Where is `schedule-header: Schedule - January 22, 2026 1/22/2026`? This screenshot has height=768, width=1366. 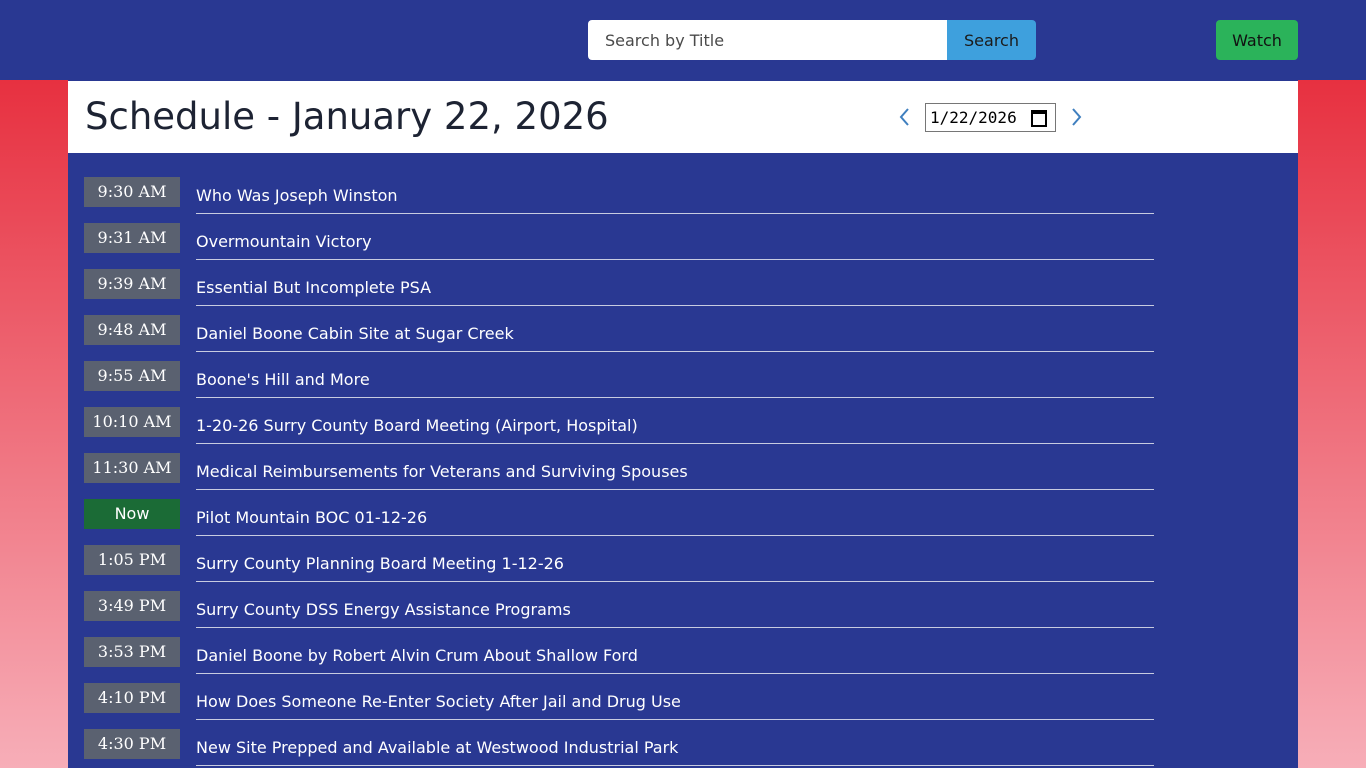 schedule-header: Schedule - January 22, 2026 1/22/2026 is located at coordinates (683, 117).